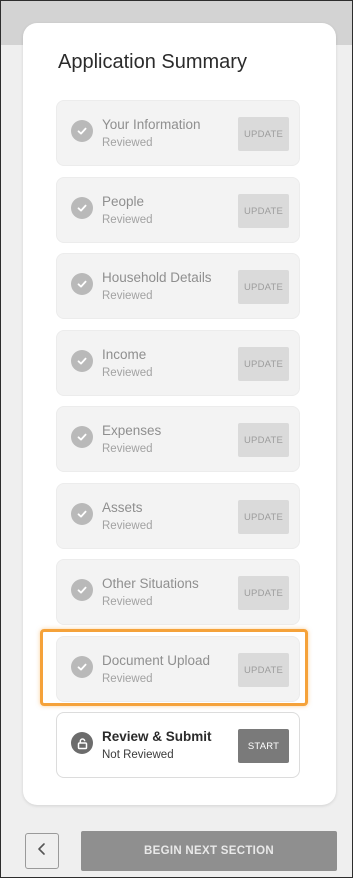 The width and height of the screenshot is (353, 878). I want to click on lock-icon, so click(82, 743).